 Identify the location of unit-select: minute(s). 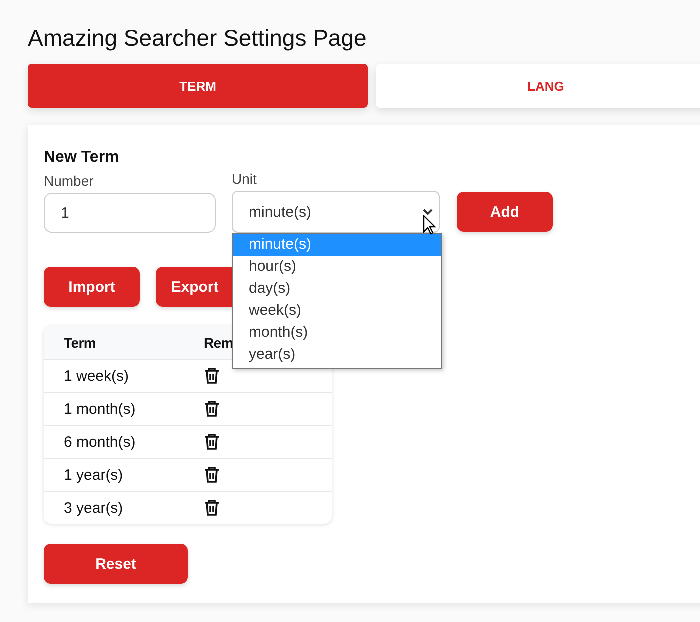
(336, 212).